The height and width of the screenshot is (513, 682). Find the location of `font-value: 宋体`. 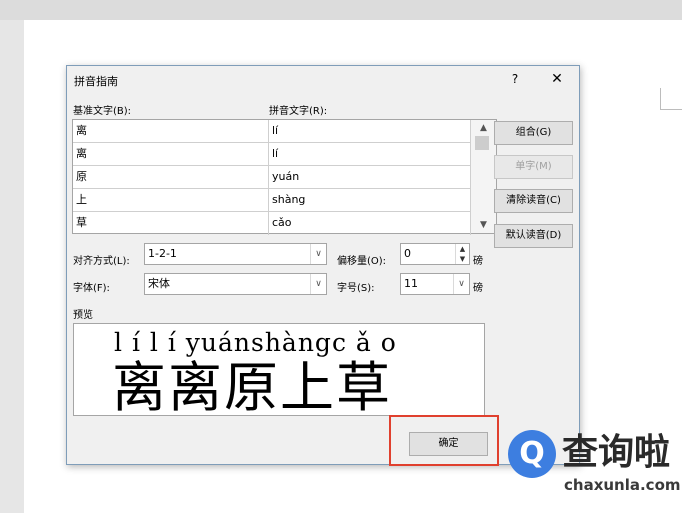

font-value: 宋体 is located at coordinates (159, 283).